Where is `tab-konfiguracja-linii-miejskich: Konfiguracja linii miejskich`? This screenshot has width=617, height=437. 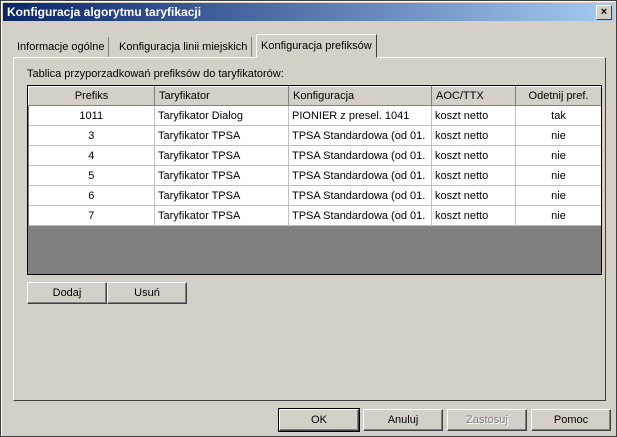
tab-konfiguracja-linii-miejskich: Konfiguracja linii miejskich is located at coordinates (184, 47).